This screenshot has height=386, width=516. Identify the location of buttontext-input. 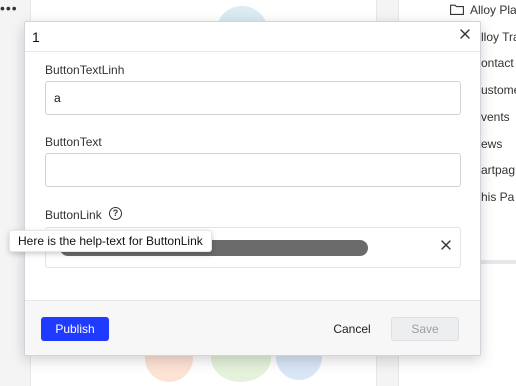
(253, 170).